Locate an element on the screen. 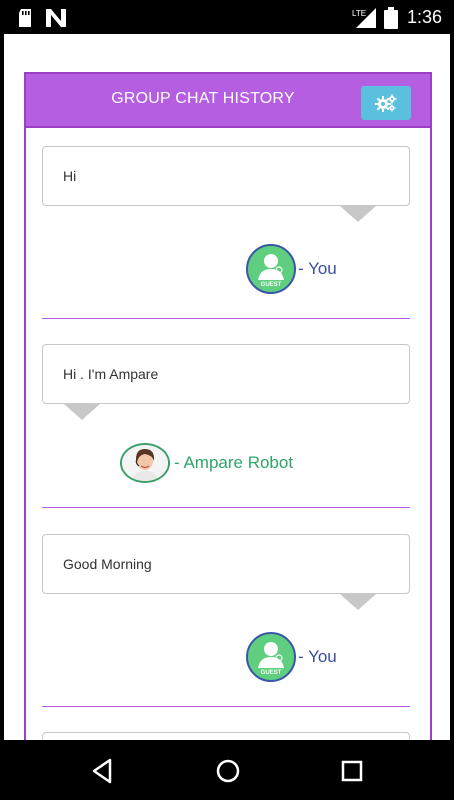 The image size is (454, 800). sender-label: - Ampare Robot is located at coordinates (234, 462).